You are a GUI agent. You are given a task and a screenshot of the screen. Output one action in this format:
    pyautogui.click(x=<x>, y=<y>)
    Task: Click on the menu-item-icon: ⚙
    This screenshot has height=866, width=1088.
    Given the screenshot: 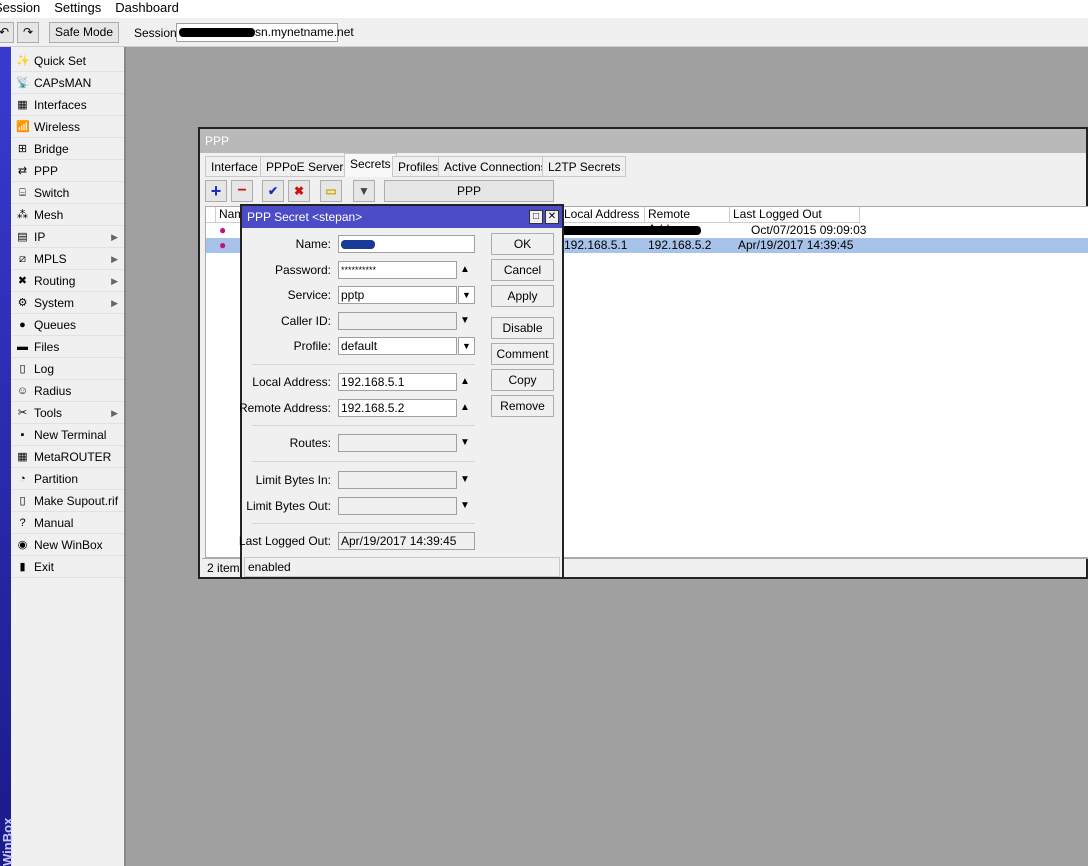 What is the action you would take?
    pyautogui.click(x=22, y=303)
    